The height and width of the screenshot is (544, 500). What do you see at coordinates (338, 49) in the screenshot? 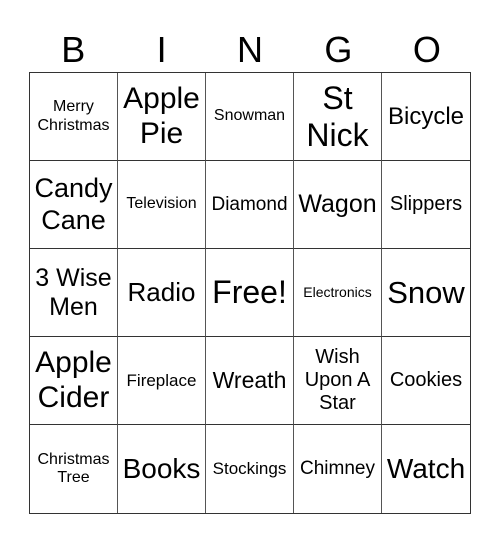
I see `header-letter-g: G` at bounding box center [338, 49].